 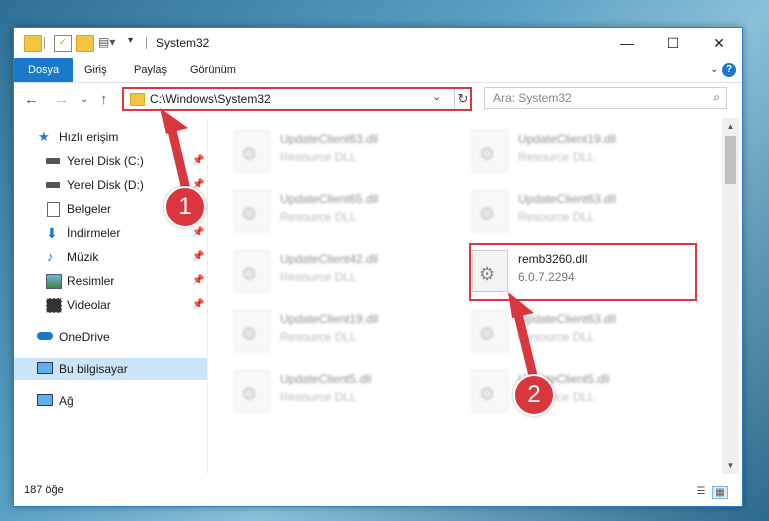 I want to click on step-2-badge: 2, so click(x=534, y=395).